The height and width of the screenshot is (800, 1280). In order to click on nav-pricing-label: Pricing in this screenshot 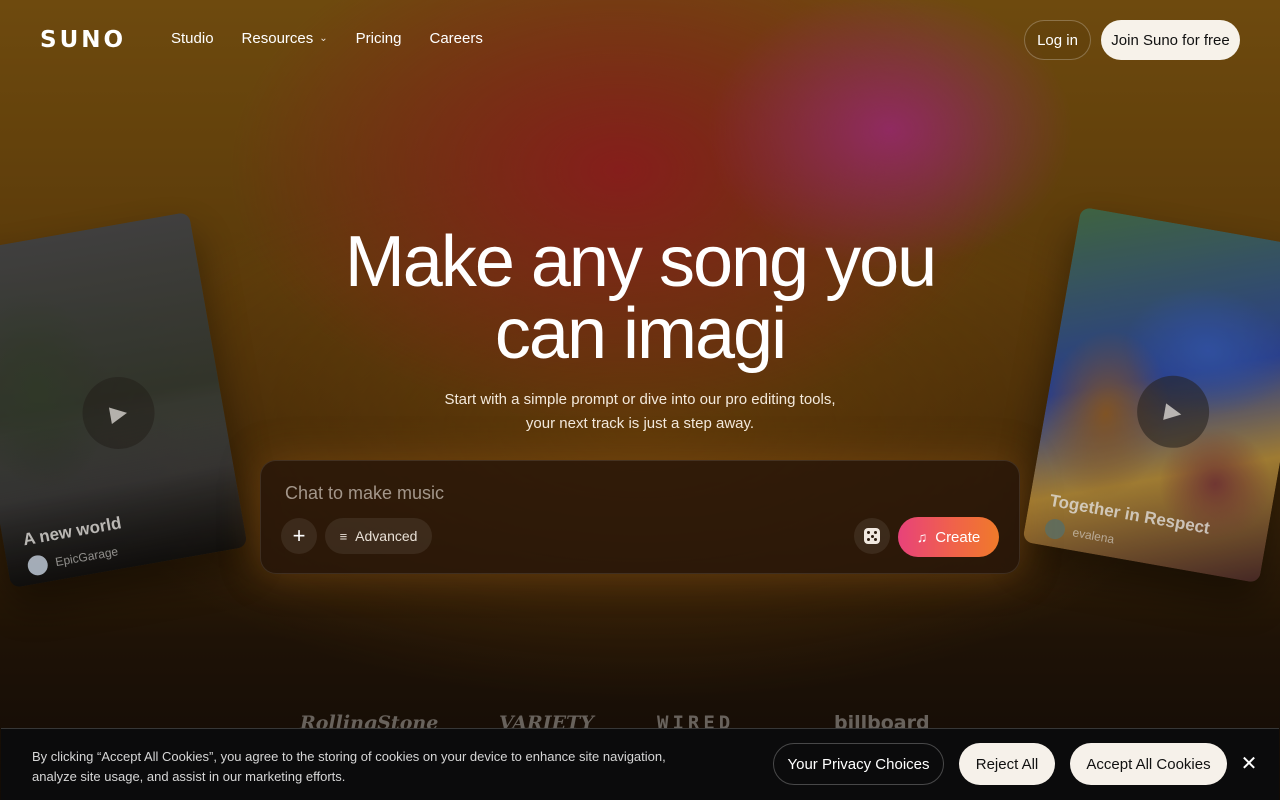, I will do `click(378, 38)`.